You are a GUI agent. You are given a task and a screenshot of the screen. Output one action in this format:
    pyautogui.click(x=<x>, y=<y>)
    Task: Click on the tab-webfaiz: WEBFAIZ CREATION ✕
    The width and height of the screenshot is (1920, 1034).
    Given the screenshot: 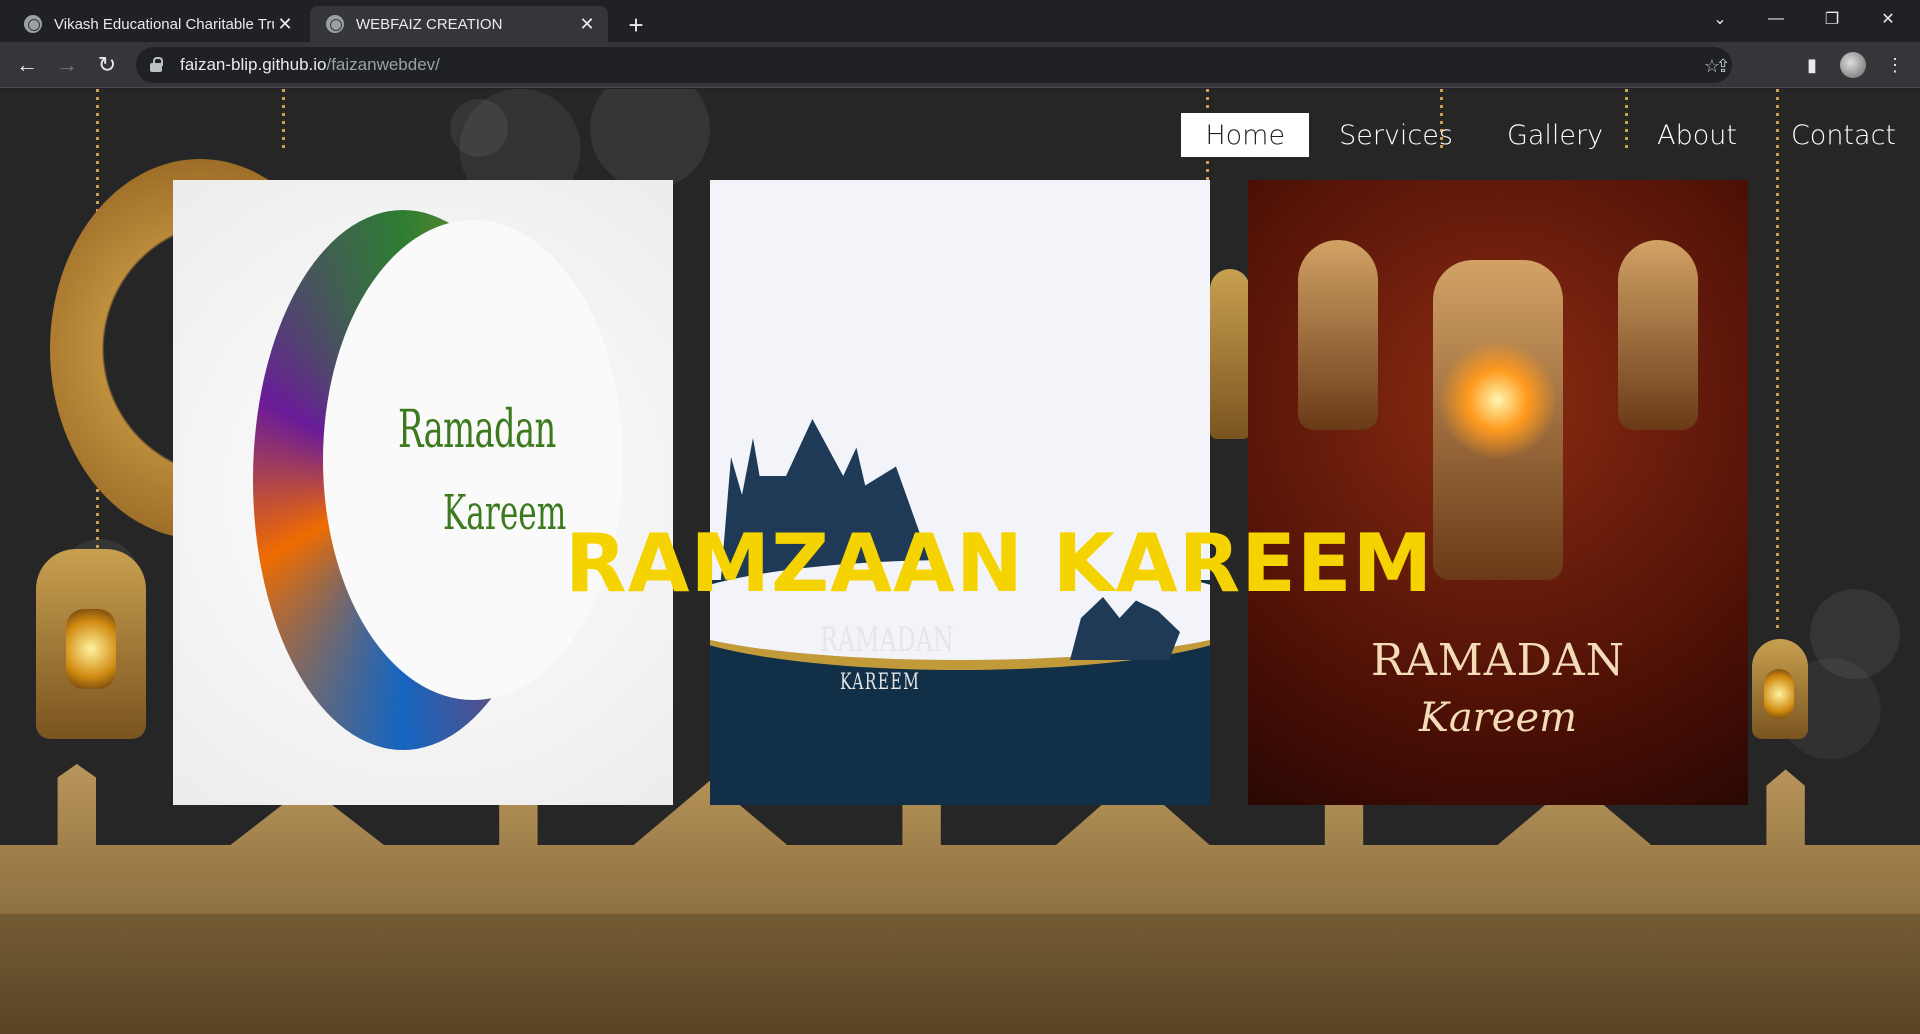 What is the action you would take?
    pyautogui.click(x=459, y=24)
    